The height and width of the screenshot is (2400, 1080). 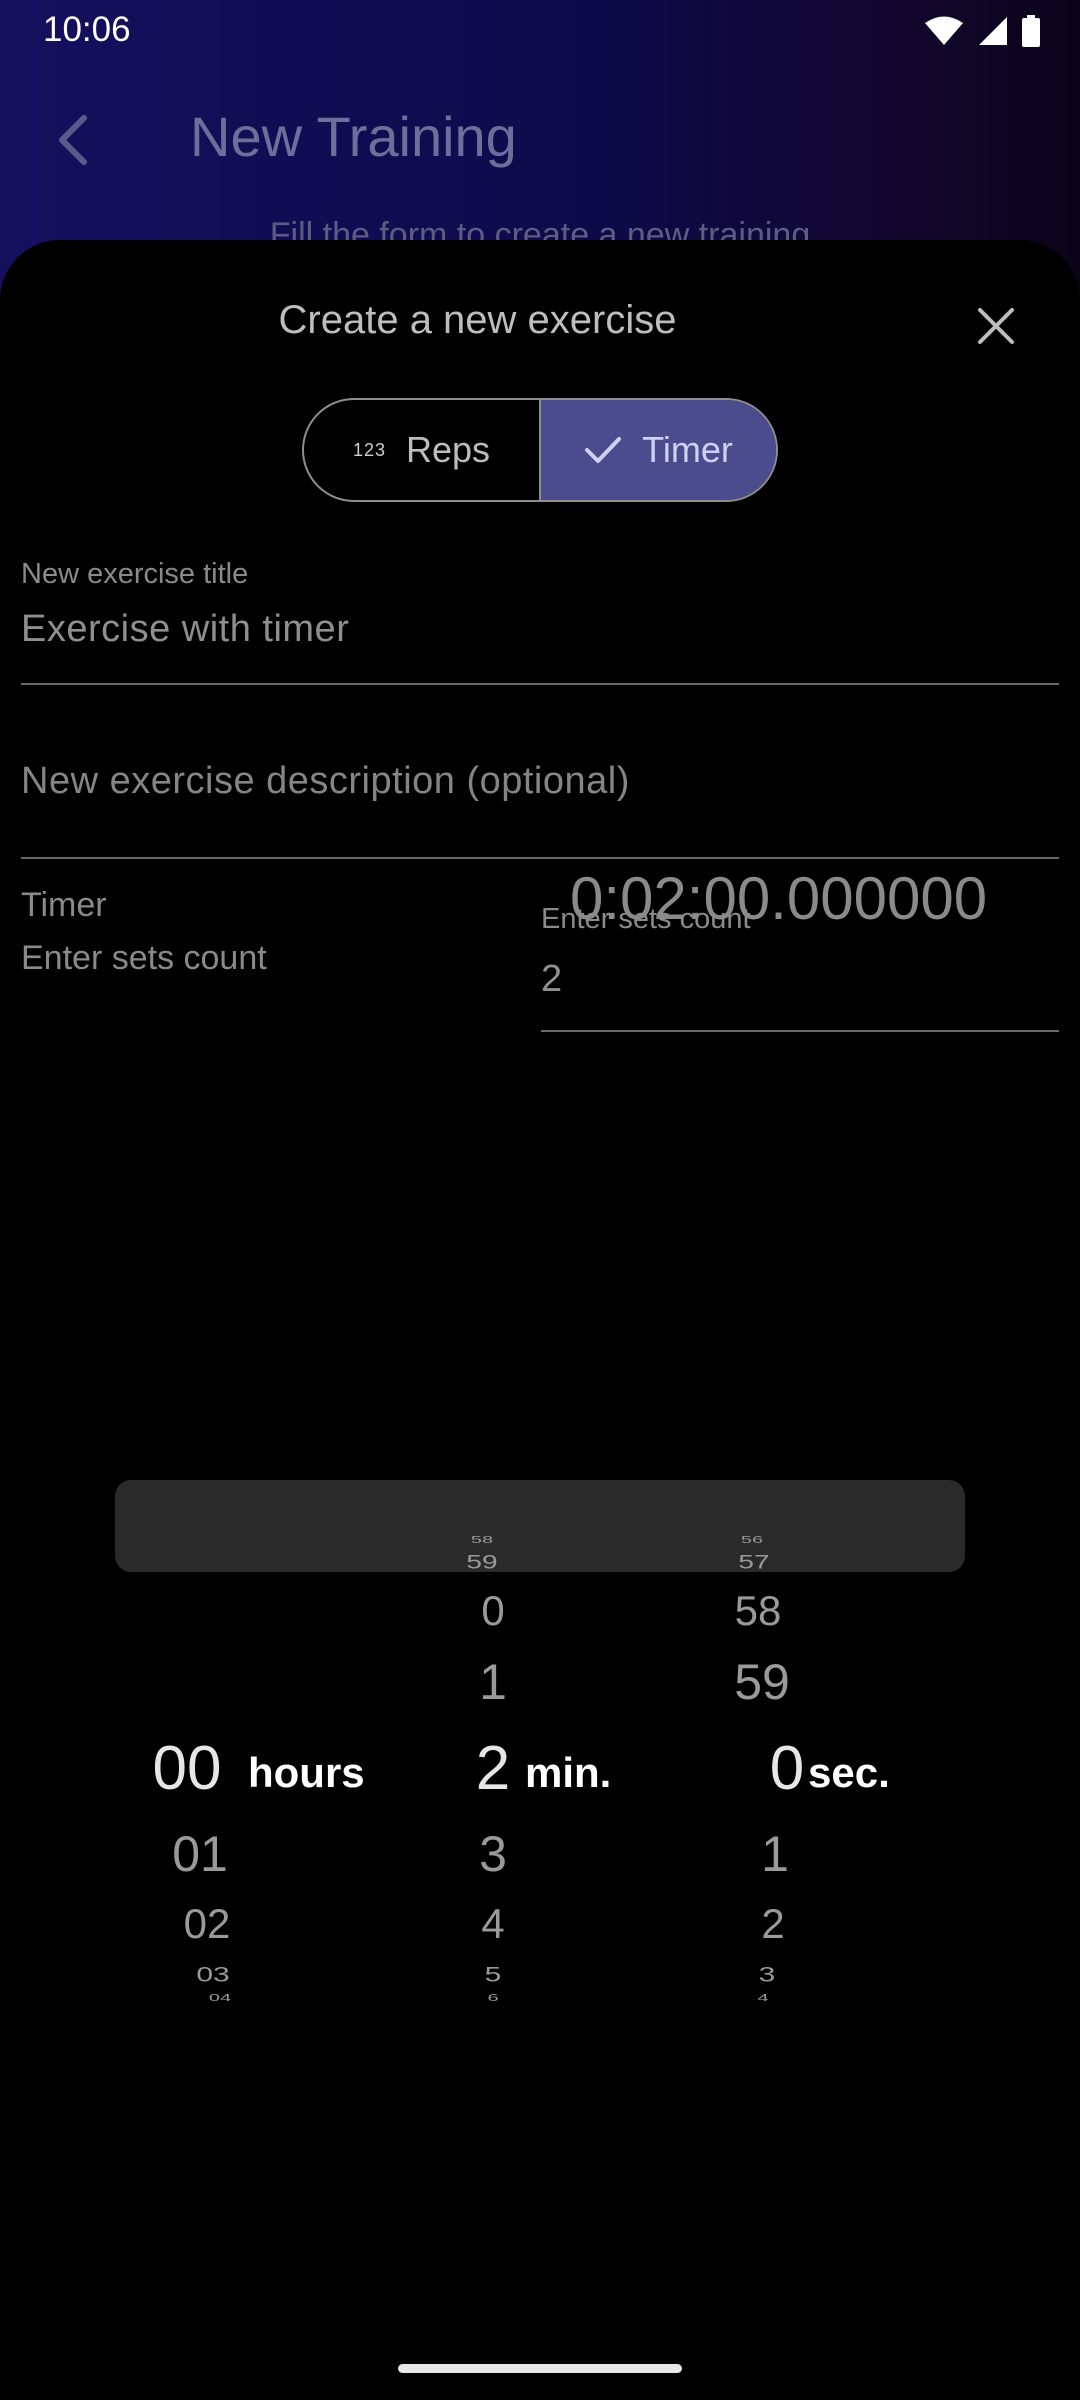 I want to click on minutes-unit: min., so click(x=568, y=1772).